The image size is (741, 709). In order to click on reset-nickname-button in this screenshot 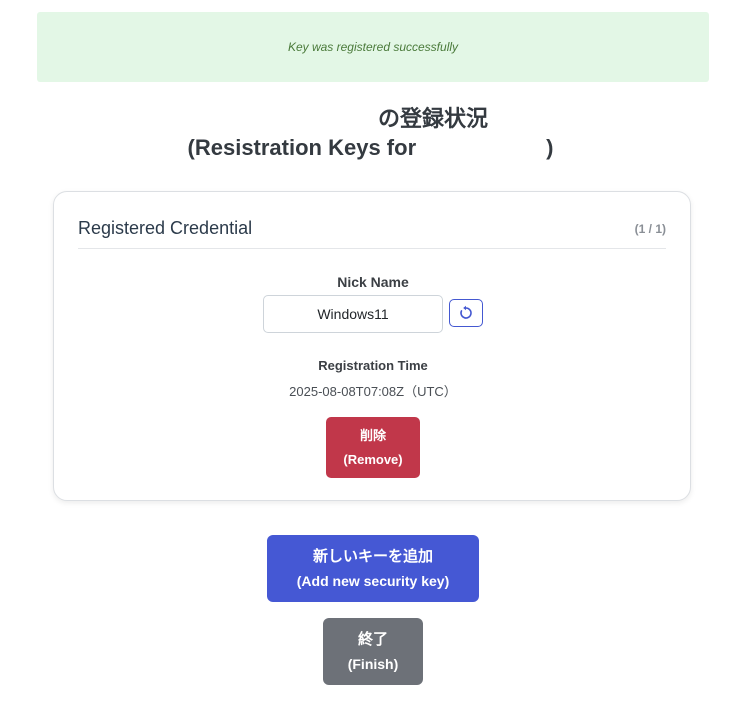, I will do `click(466, 313)`.